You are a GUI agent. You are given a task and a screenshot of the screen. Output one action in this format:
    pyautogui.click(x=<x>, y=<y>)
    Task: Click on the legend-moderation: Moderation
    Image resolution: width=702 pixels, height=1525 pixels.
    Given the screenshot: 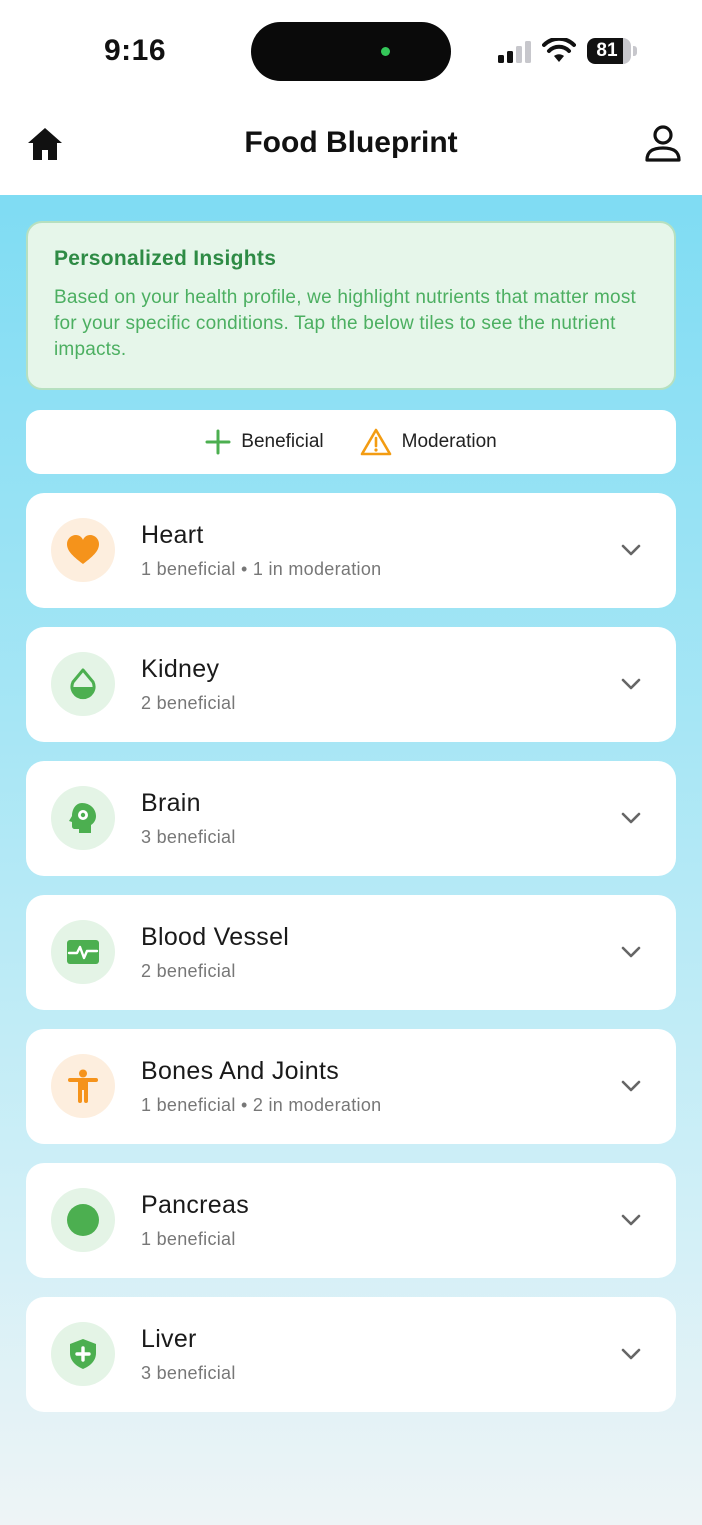 What is the action you would take?
    pyautogui.click(x=428, y=442)
    